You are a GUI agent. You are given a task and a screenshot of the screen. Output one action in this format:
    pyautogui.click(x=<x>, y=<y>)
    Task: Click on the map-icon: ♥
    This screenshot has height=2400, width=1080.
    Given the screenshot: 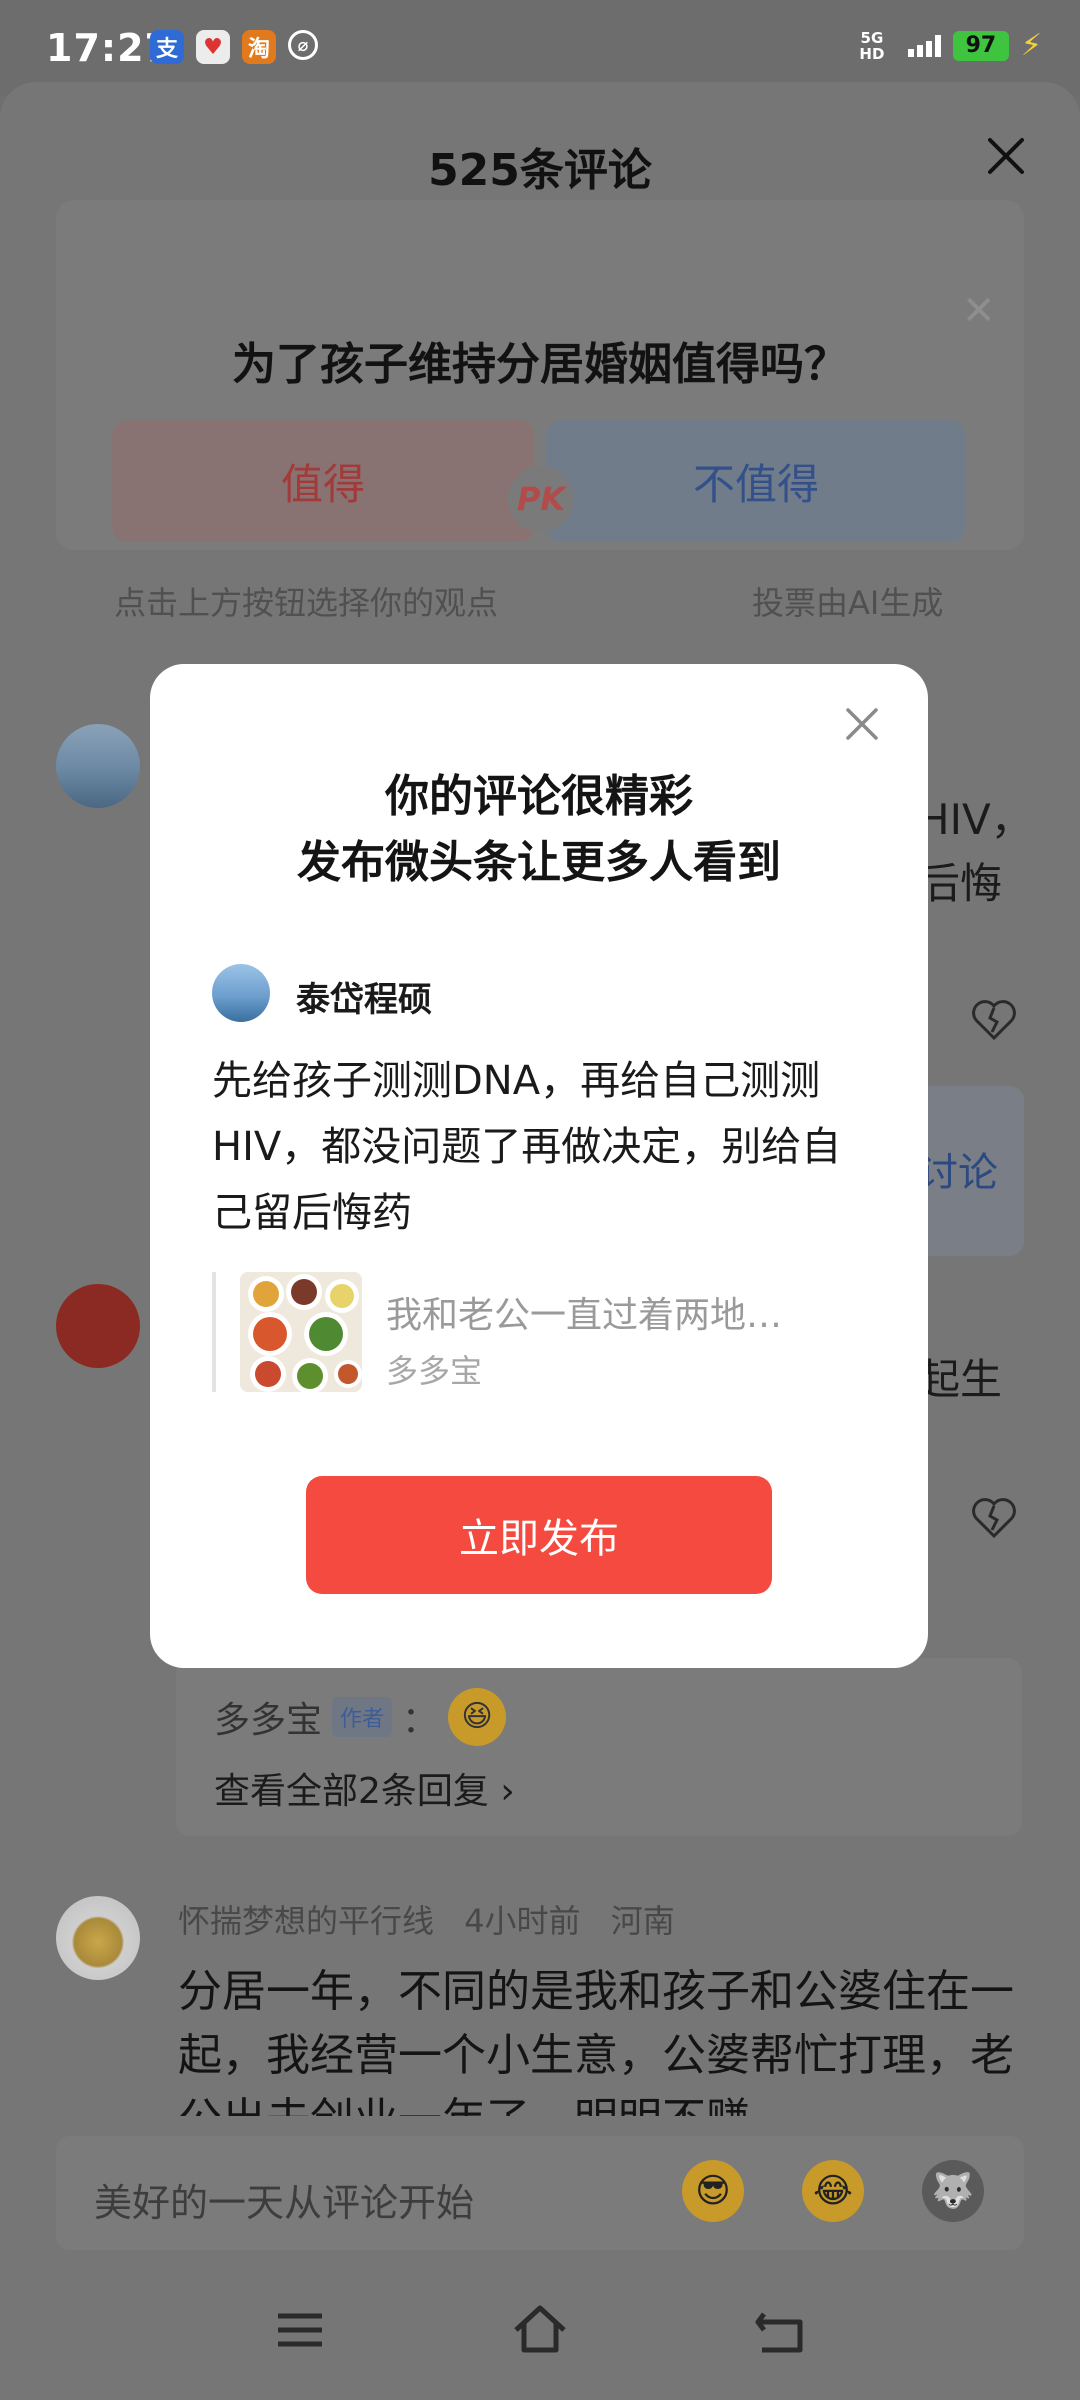 What is the action you would take?
    pyautogui.click(x=213, y=47)
    